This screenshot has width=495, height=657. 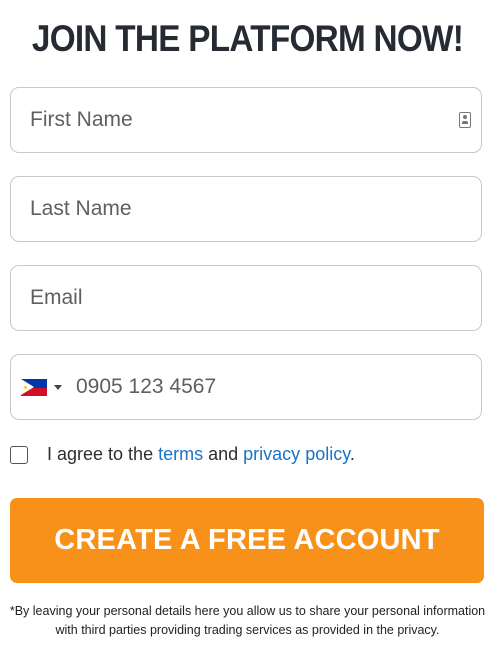 I want to click on consent-conjunction: and, so click(x=223, y=454).